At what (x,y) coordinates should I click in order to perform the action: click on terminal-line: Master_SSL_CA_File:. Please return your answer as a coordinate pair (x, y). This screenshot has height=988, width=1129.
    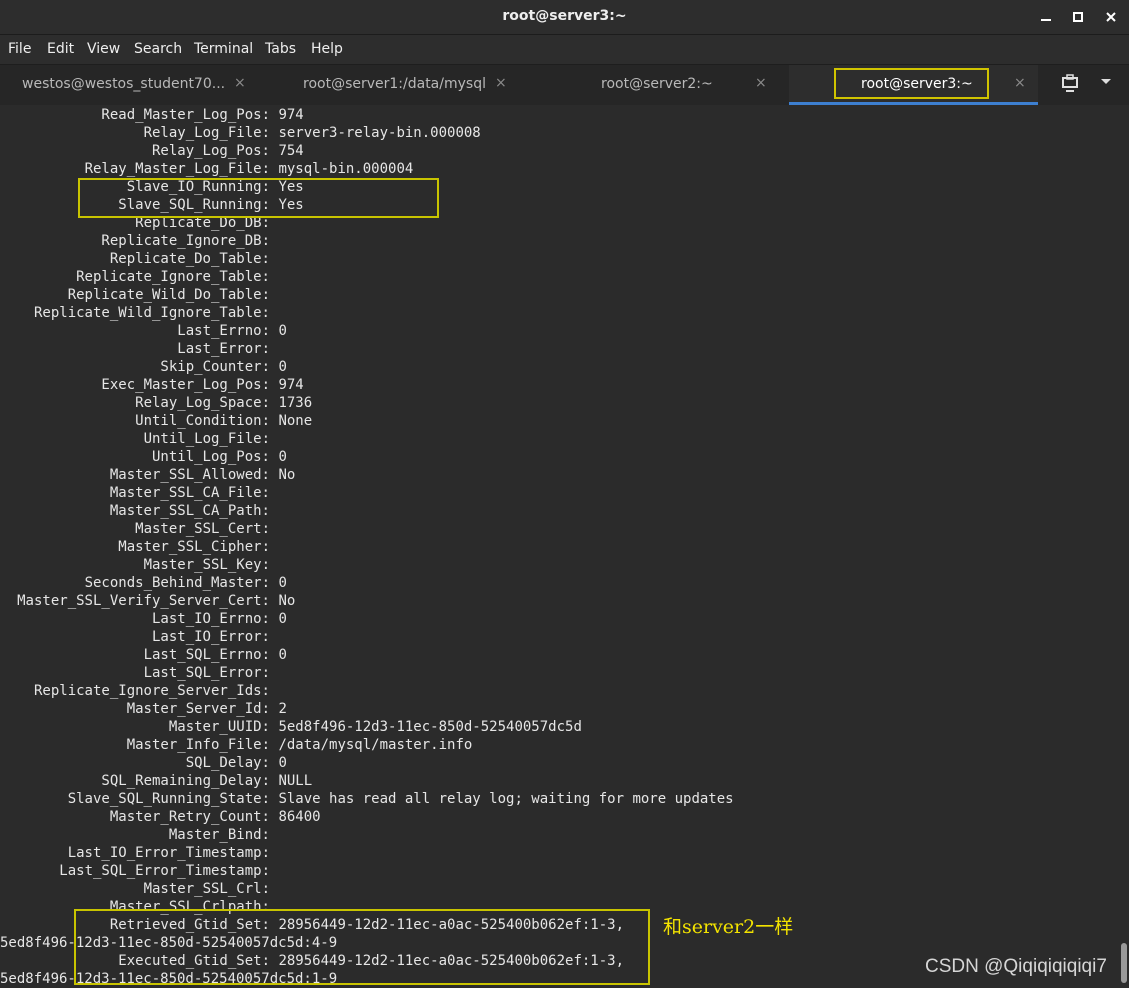
    Looking at the image, I should click on (139, 493).